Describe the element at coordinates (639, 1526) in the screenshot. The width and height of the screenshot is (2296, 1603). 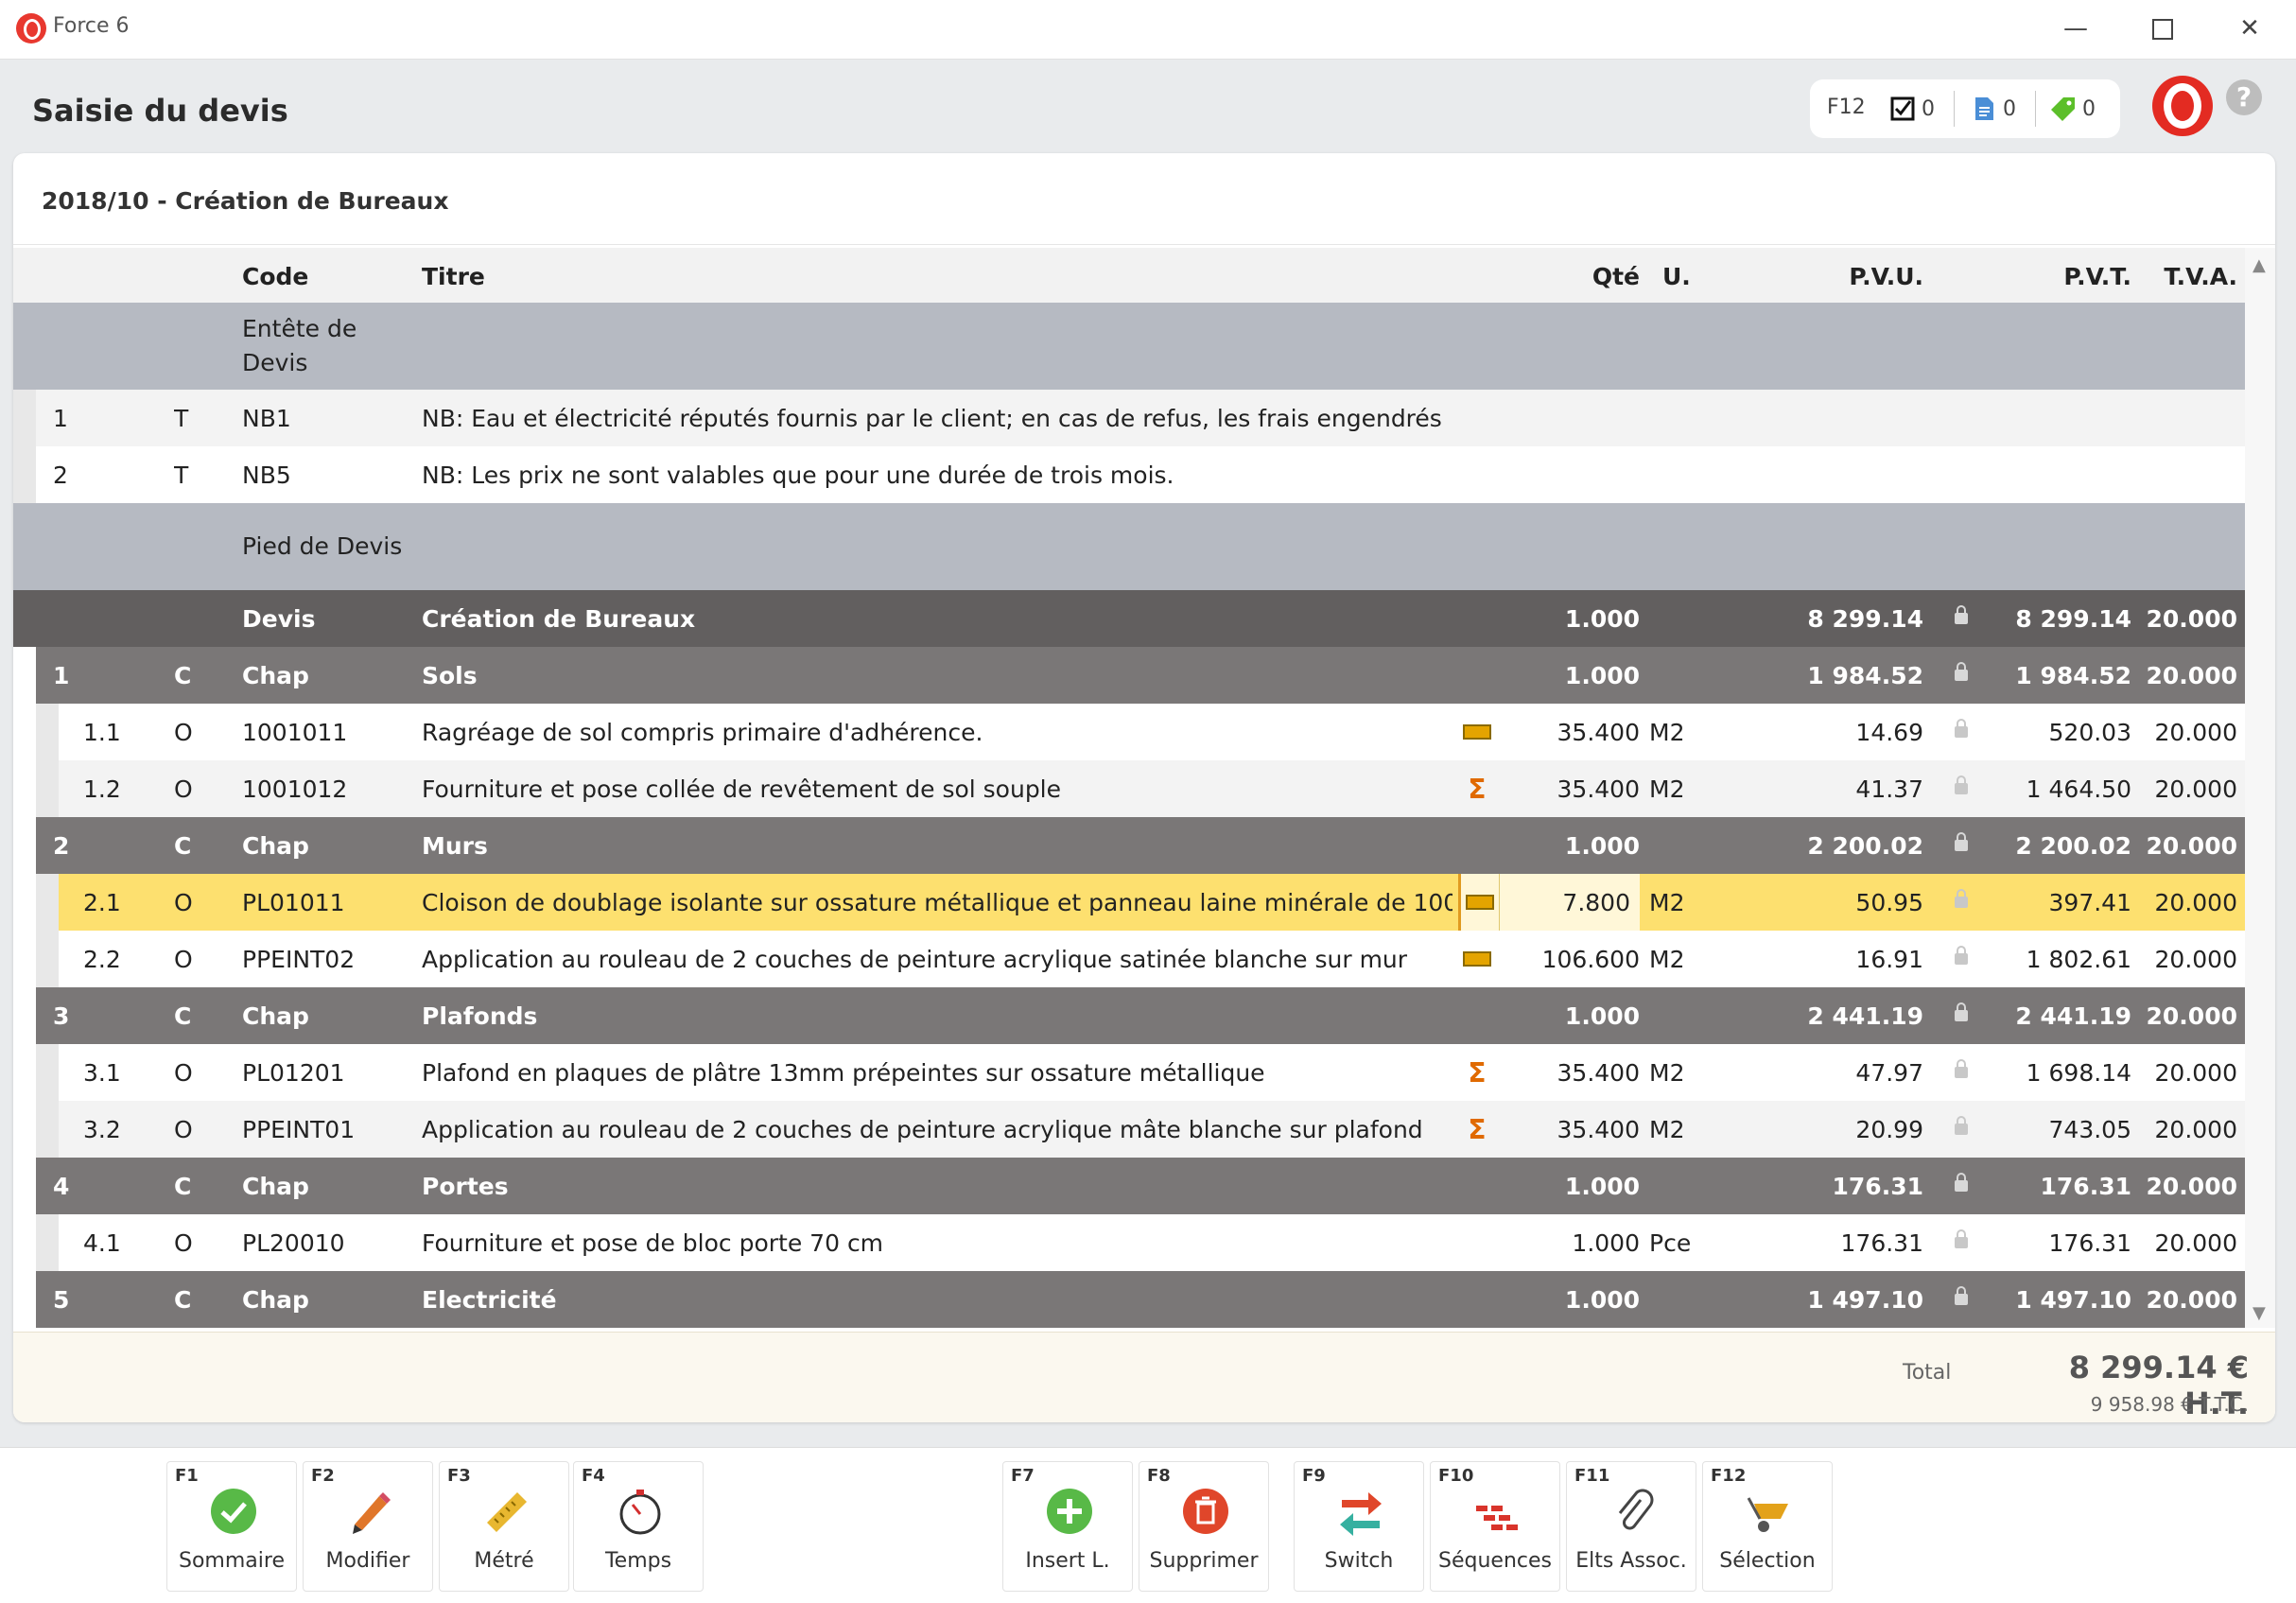
I see `toolbar-button-temps: F4 Temps` at that location.